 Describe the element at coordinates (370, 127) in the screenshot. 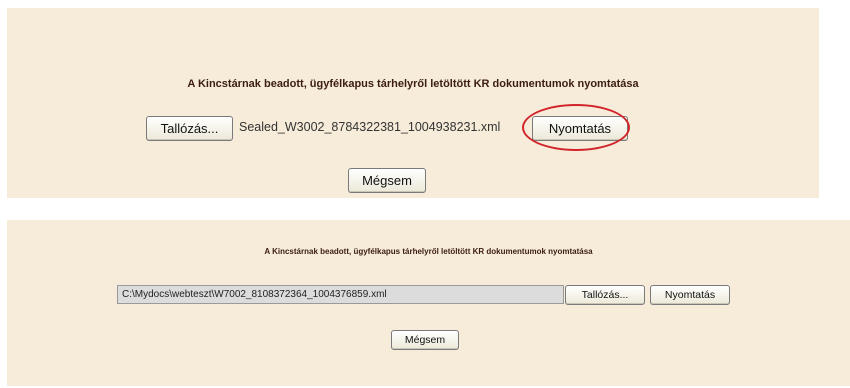

I see `selected-filename: Sealed_W3002_8784322381_1004938231.xml` at that location.